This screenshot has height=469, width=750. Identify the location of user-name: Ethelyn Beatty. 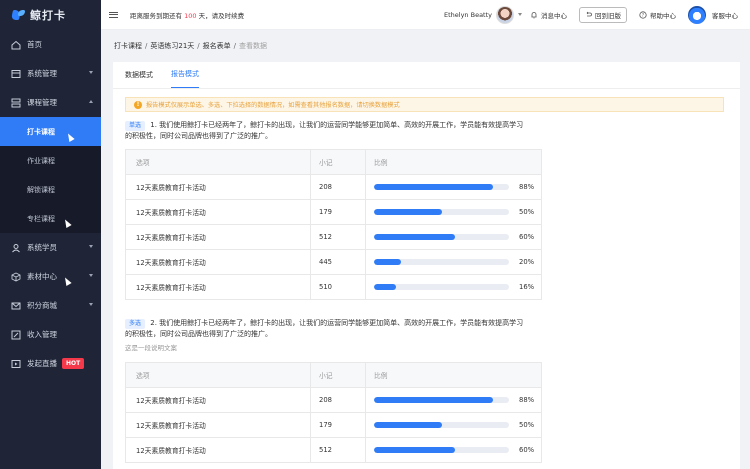
(468, 15).